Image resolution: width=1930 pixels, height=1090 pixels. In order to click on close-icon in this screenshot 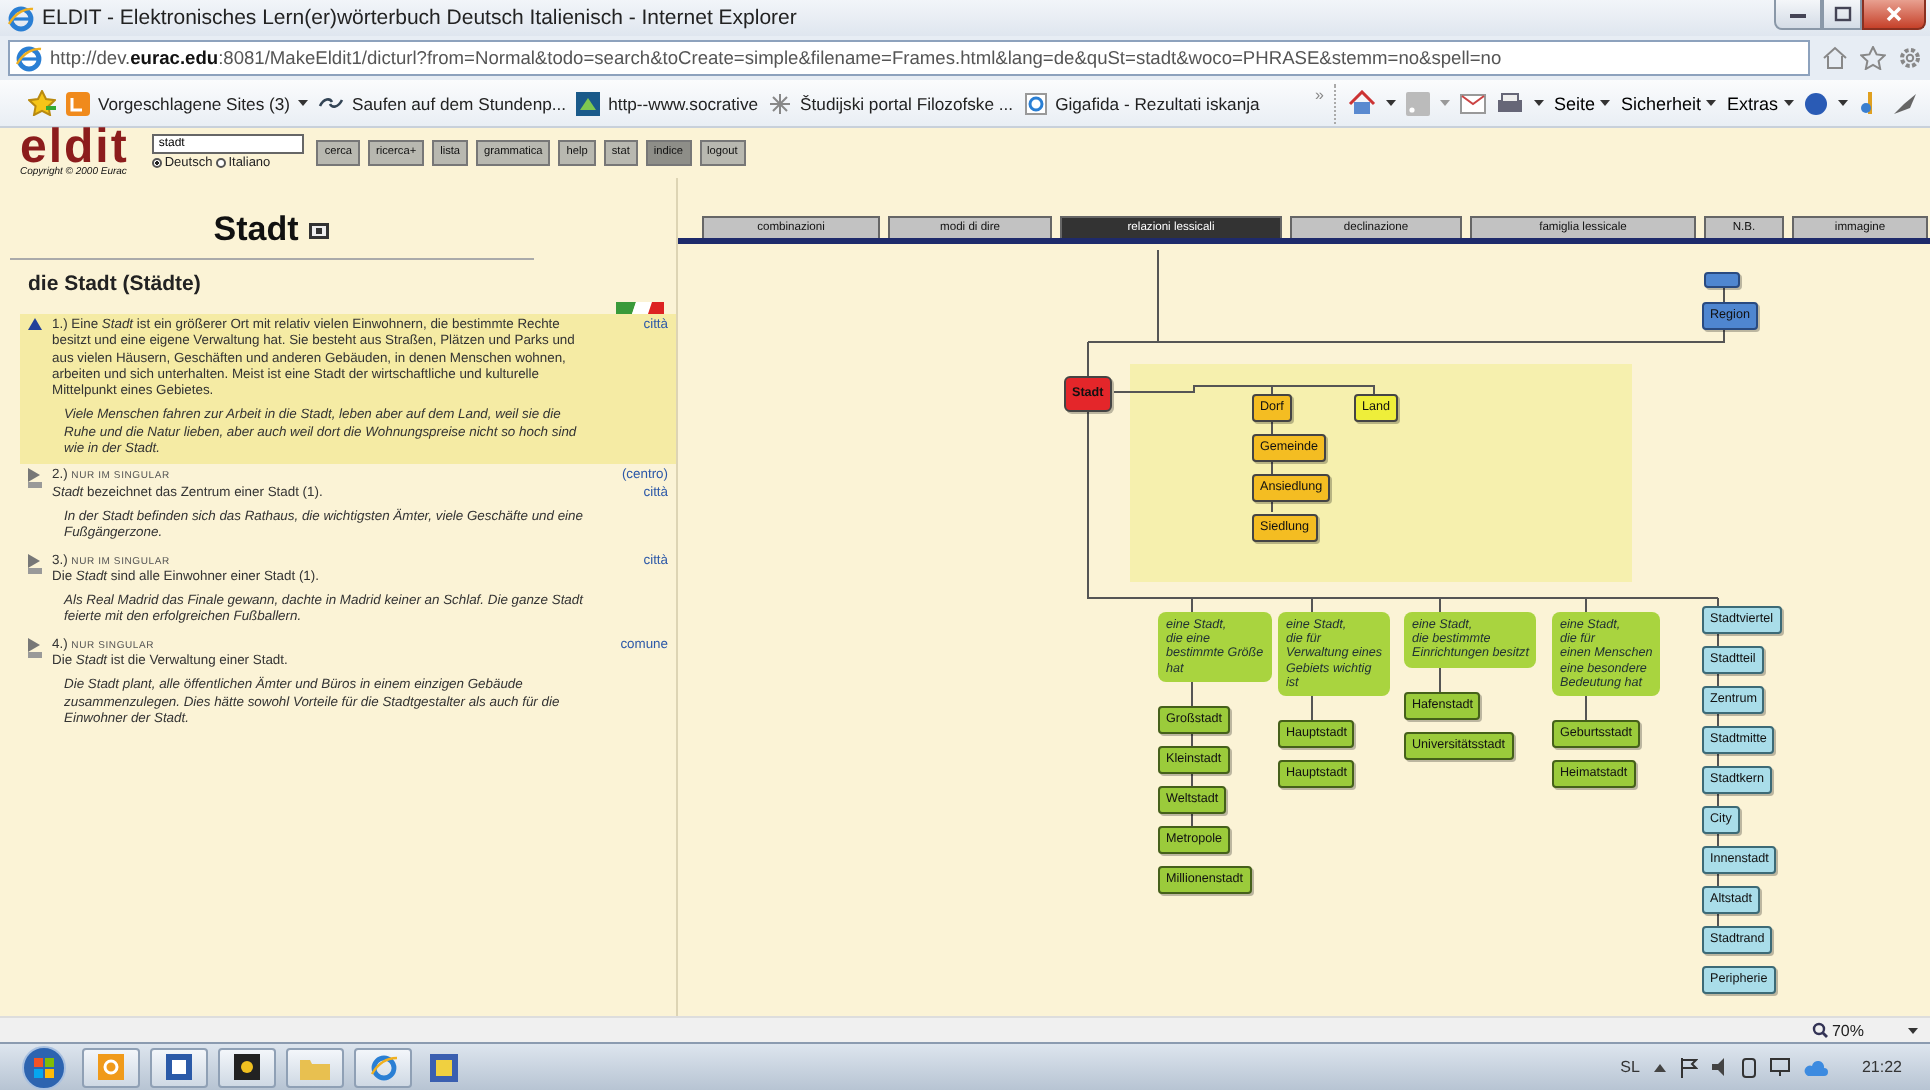, I will do `click(1894, 14)`.